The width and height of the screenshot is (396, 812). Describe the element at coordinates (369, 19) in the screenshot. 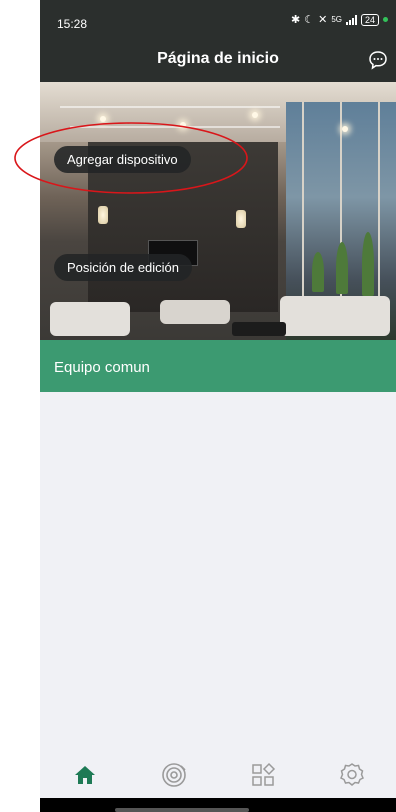

I see `battery-icon: 24` at that location.